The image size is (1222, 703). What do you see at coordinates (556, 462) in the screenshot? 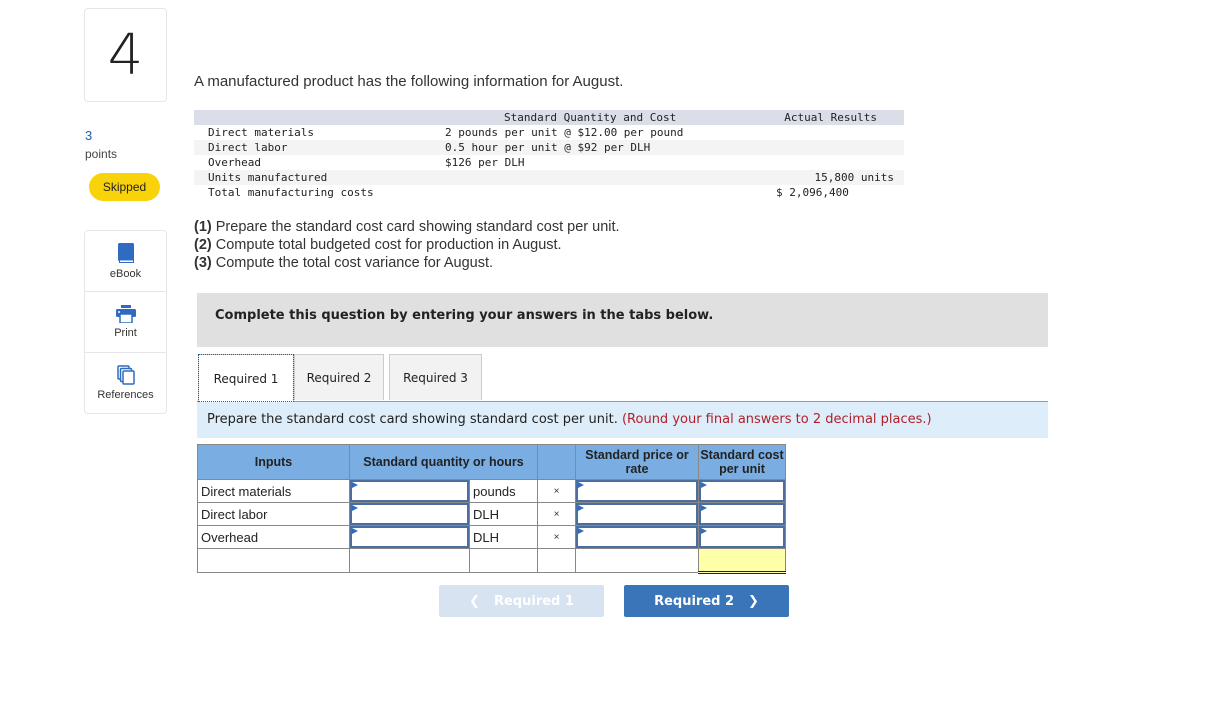
I see `times-header` at bounding box center [556, 462].